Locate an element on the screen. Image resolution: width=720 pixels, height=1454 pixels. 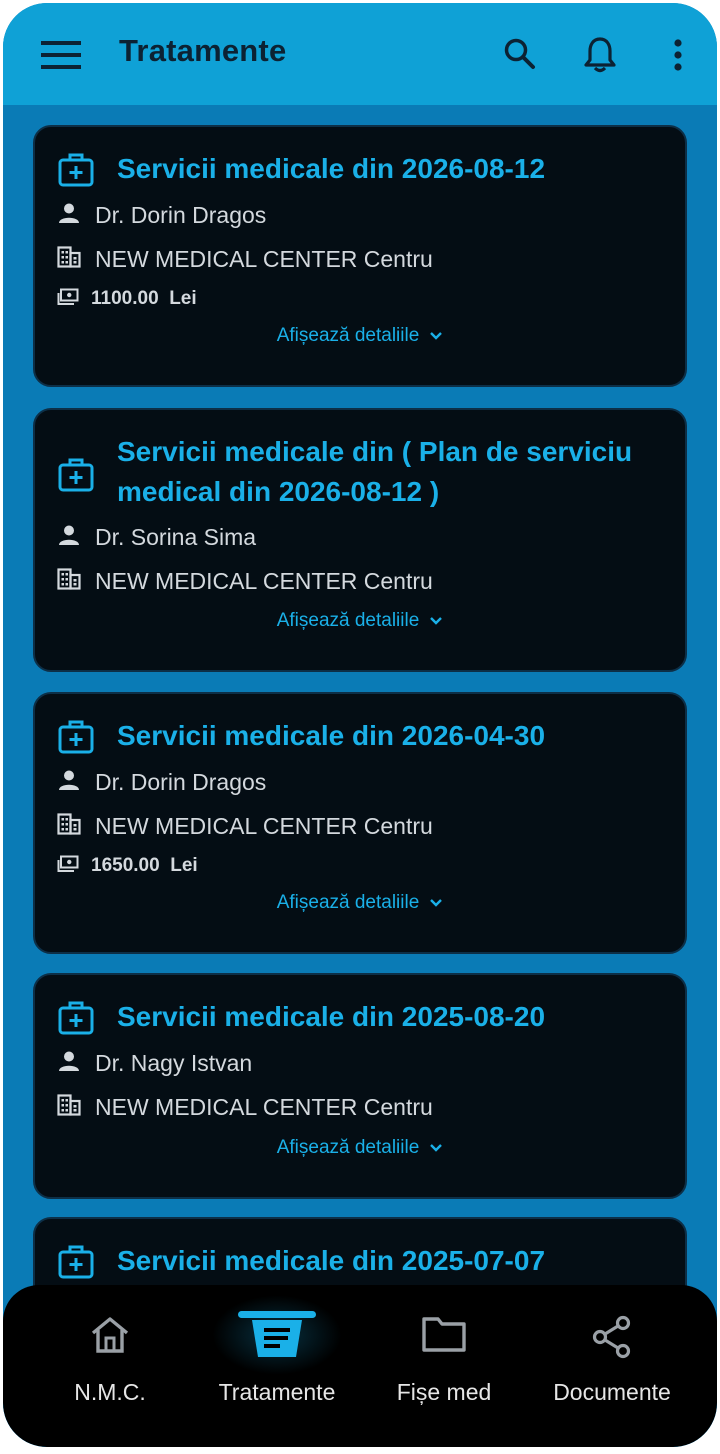
treatment-title: Servicii medicale din 2025-07-07 is located at coordinates (331, 1260).